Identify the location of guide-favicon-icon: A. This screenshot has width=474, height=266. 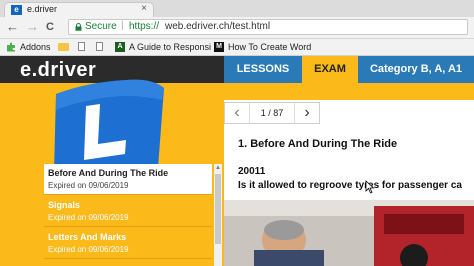
(120, 46).